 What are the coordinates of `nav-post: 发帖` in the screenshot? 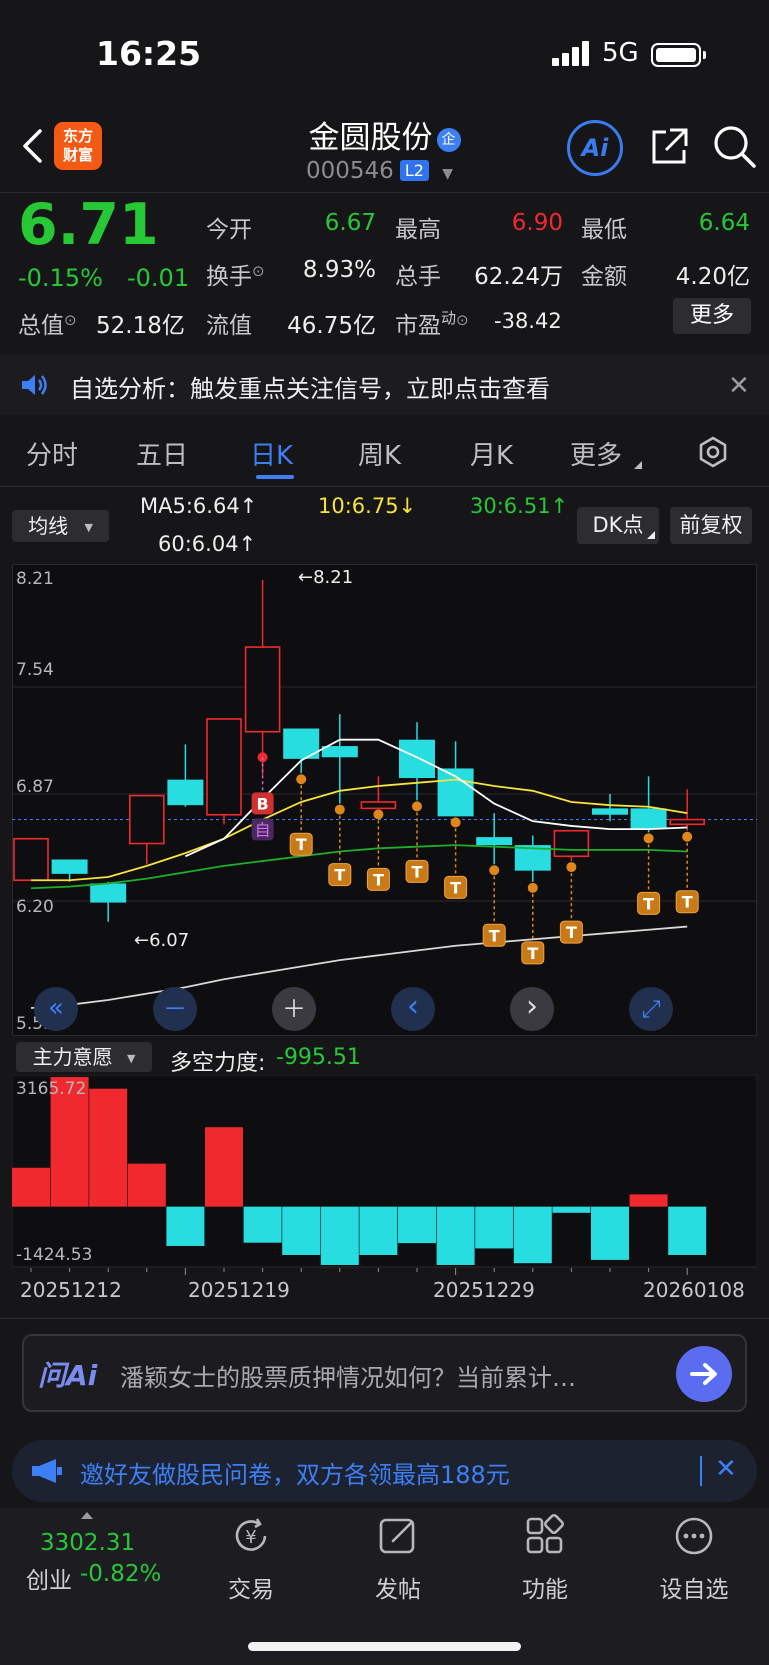 It's located at (398, 1587).